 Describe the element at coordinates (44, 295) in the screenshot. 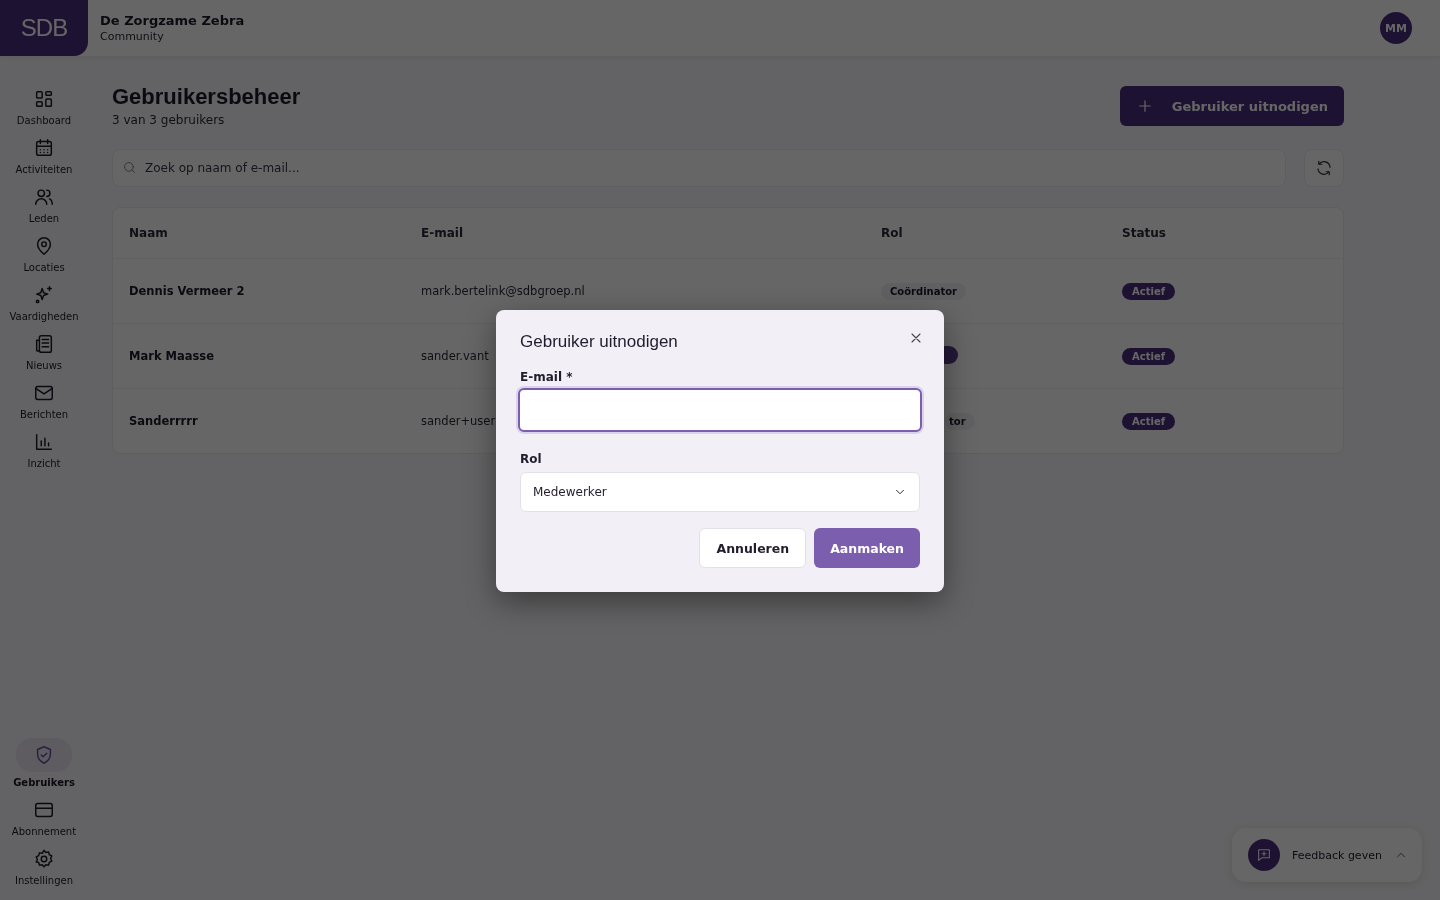

I see `sparkles-icon` at that location.